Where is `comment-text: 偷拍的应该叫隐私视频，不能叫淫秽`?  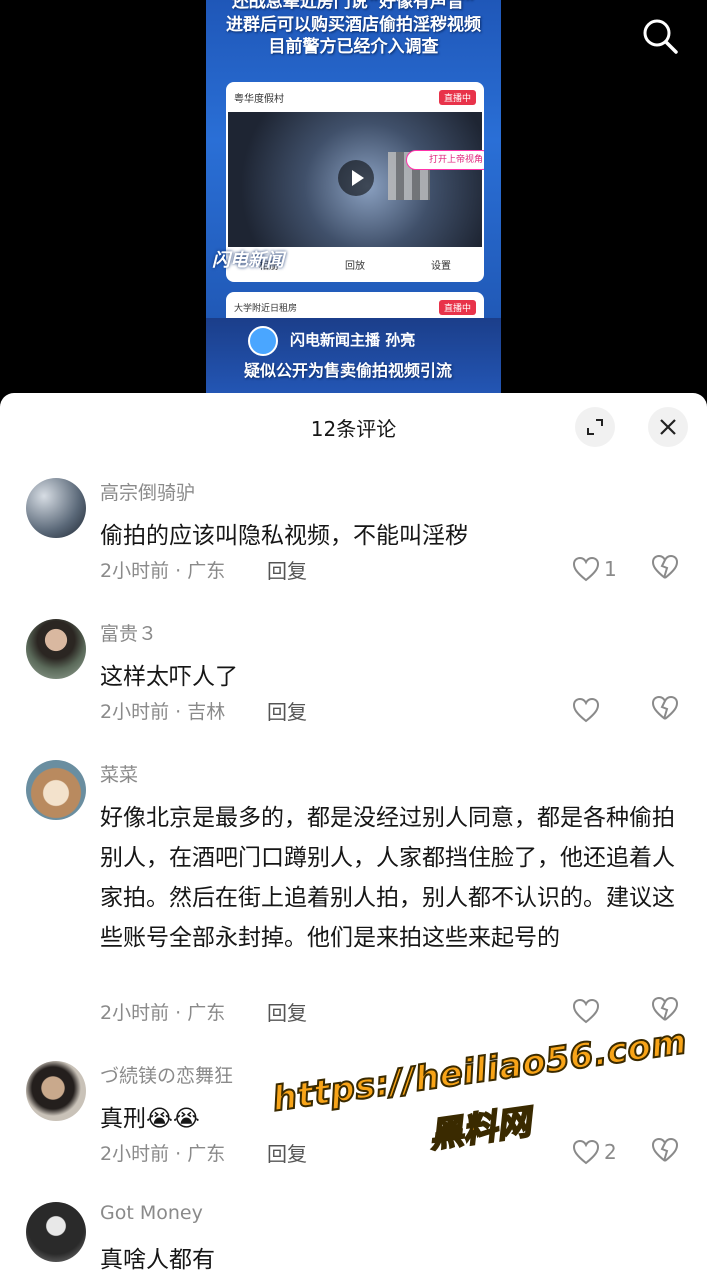 comment-text: 偷拍的应该叫隐私视频，不能叫淫秽 is located at coordinates (284, 536).